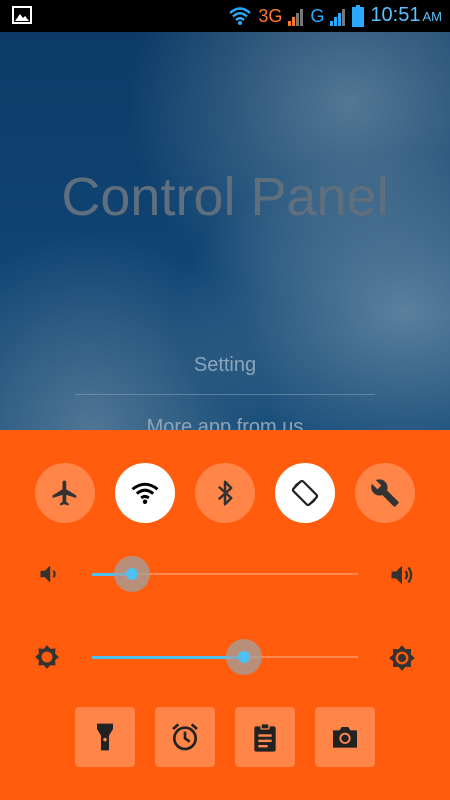 This screenshot has height=800, width=450. What do you see at coordinates (317, 16) in the screenshot?
I see `network-type-2: G` at bounding box center [317, 16].